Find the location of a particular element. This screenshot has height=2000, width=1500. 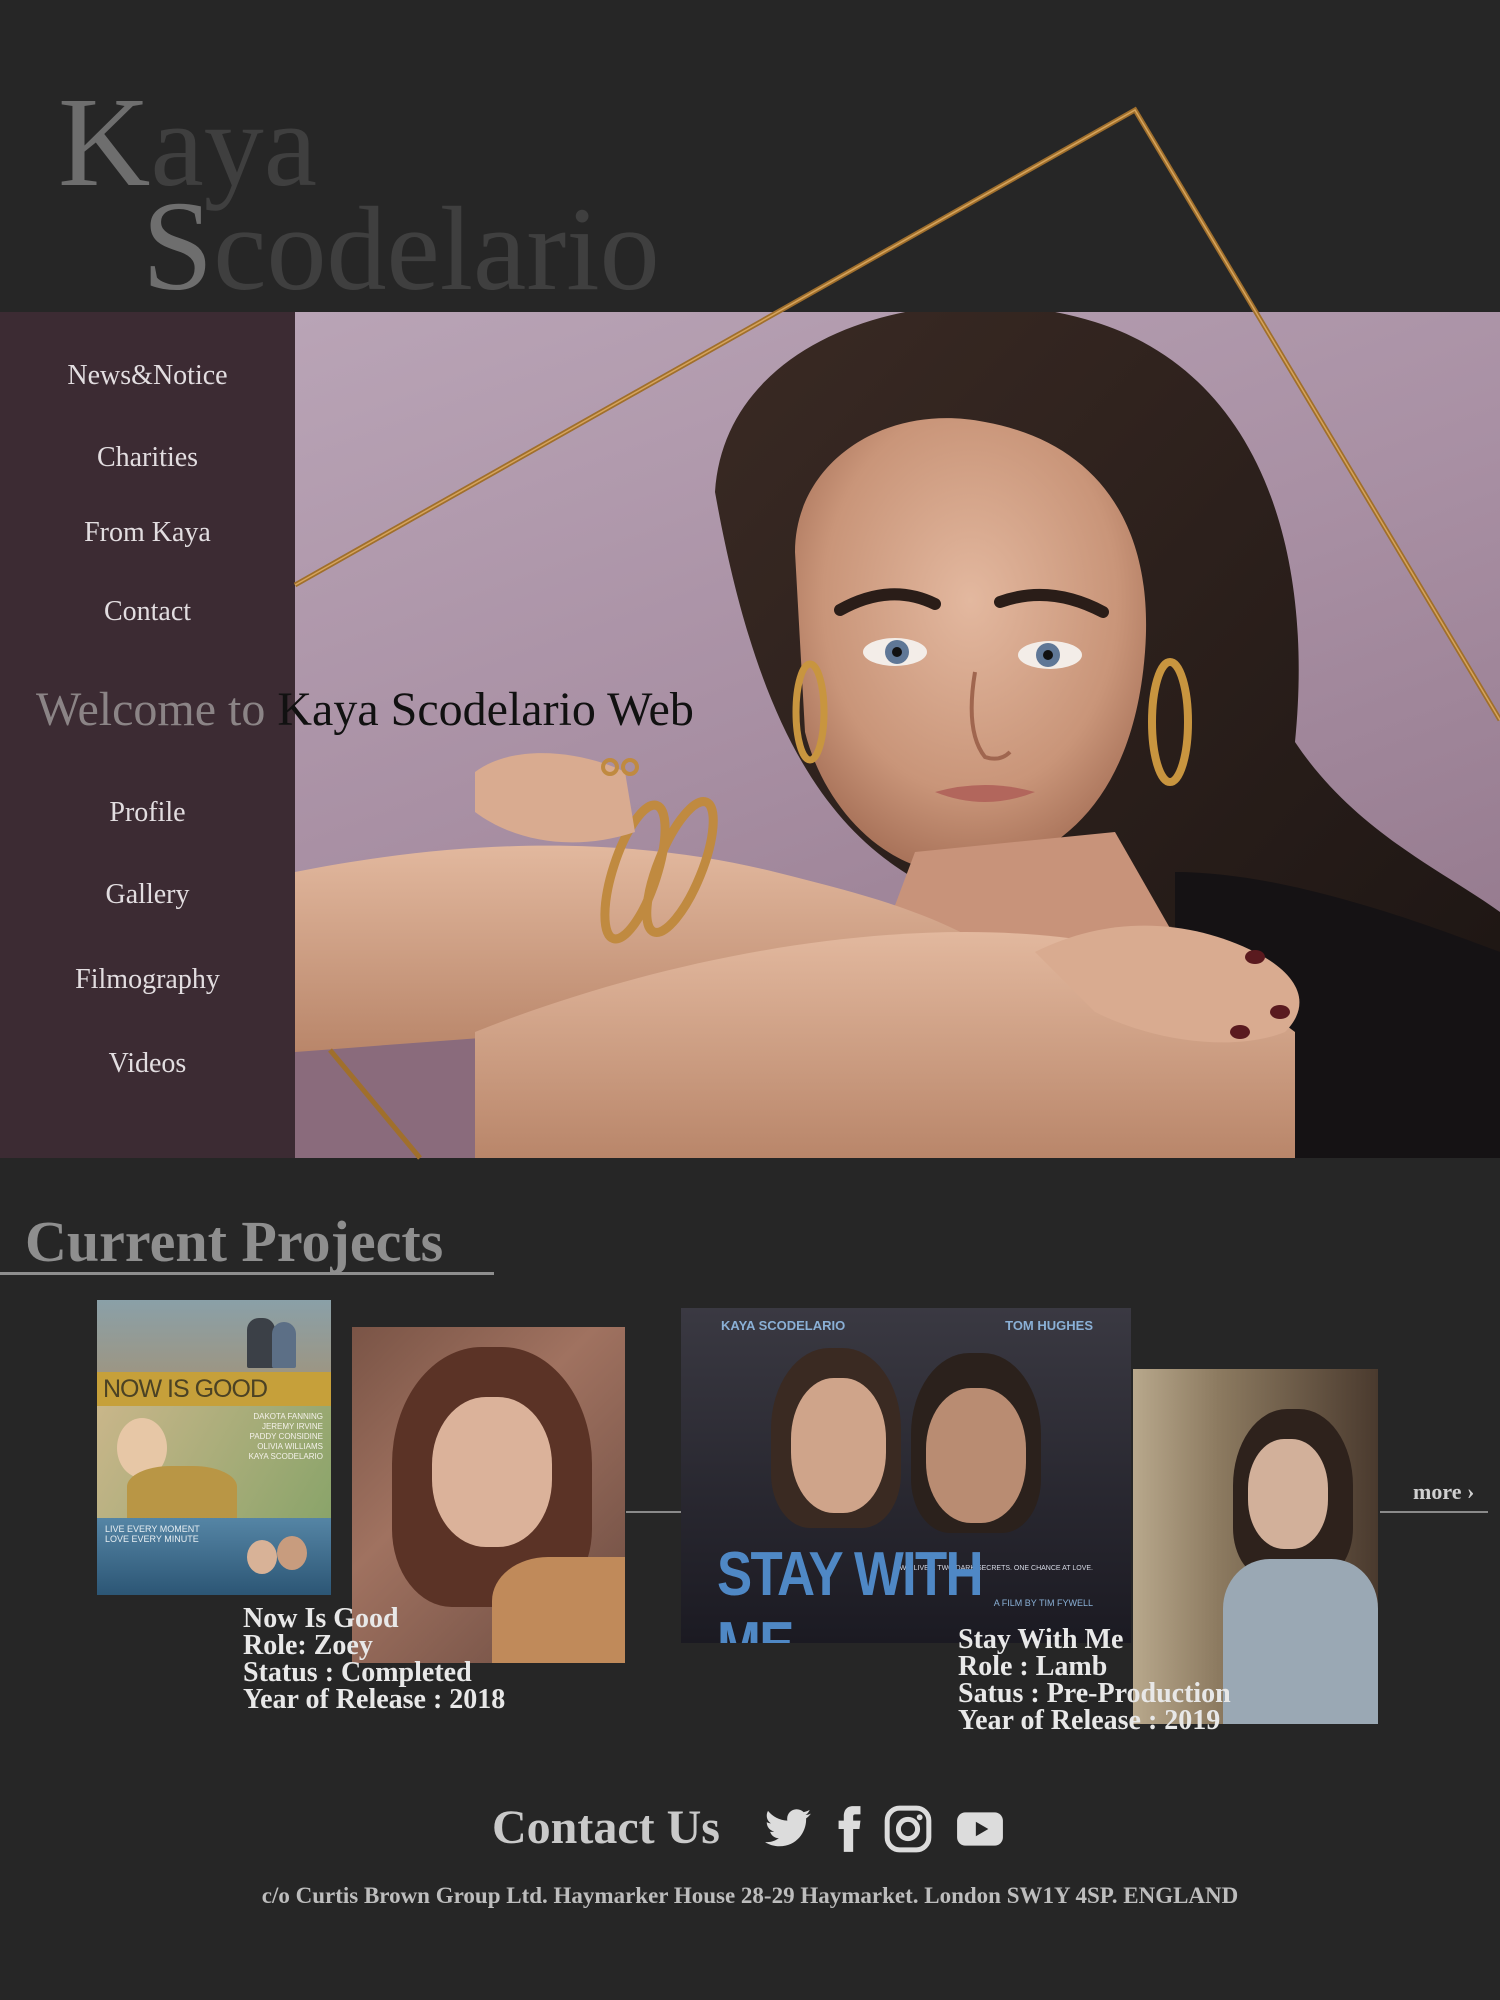

more-projects-link: more › is located at coordinates (1443, 1492).